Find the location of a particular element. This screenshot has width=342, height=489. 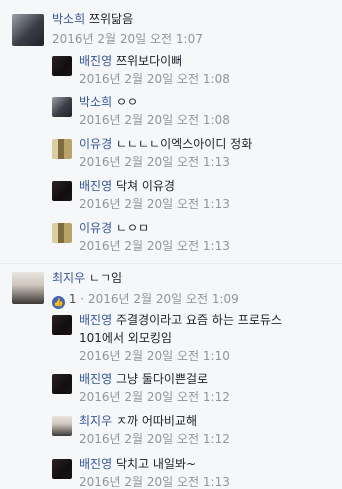

comment-line: 최지우 ㄴㄱ임 is located at coordinates (87, 278).